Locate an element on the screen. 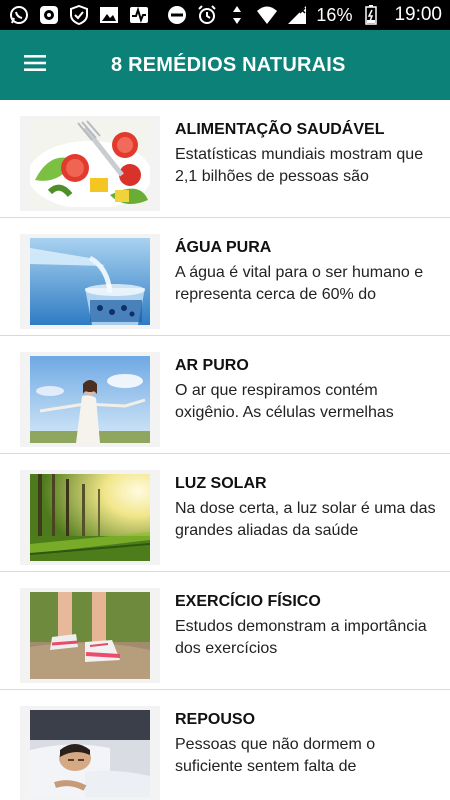  do-not-disturb-icon is located at coordinates (177, 15).